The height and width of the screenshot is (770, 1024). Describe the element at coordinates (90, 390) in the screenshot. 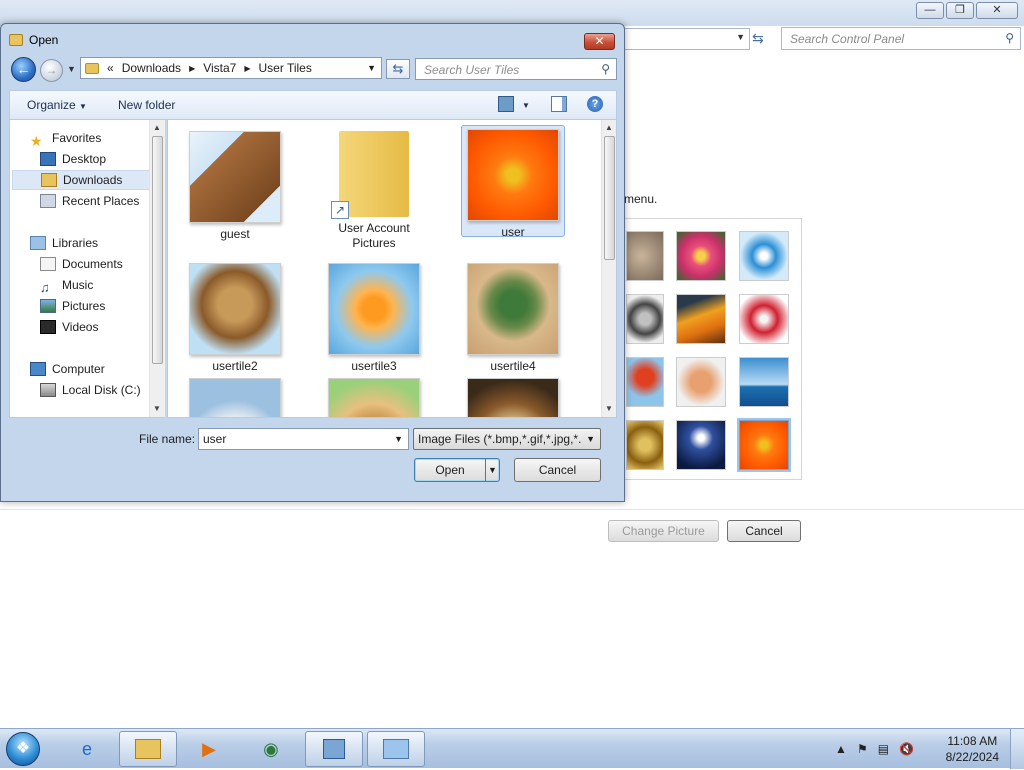

I see `nav-local-disk: Local Disk (C:)` at that location.